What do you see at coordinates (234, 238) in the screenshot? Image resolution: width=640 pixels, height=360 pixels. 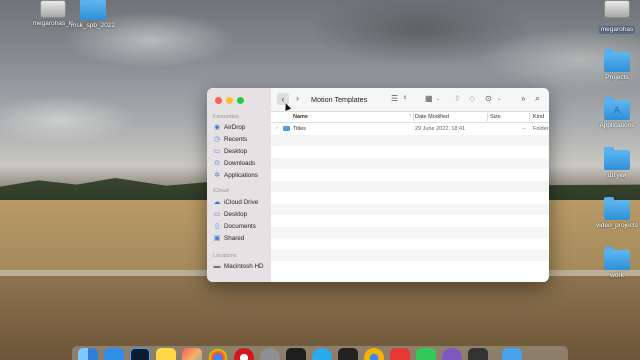 I see `sidebar-item-label: Shared` at bounding box center [234, 238].